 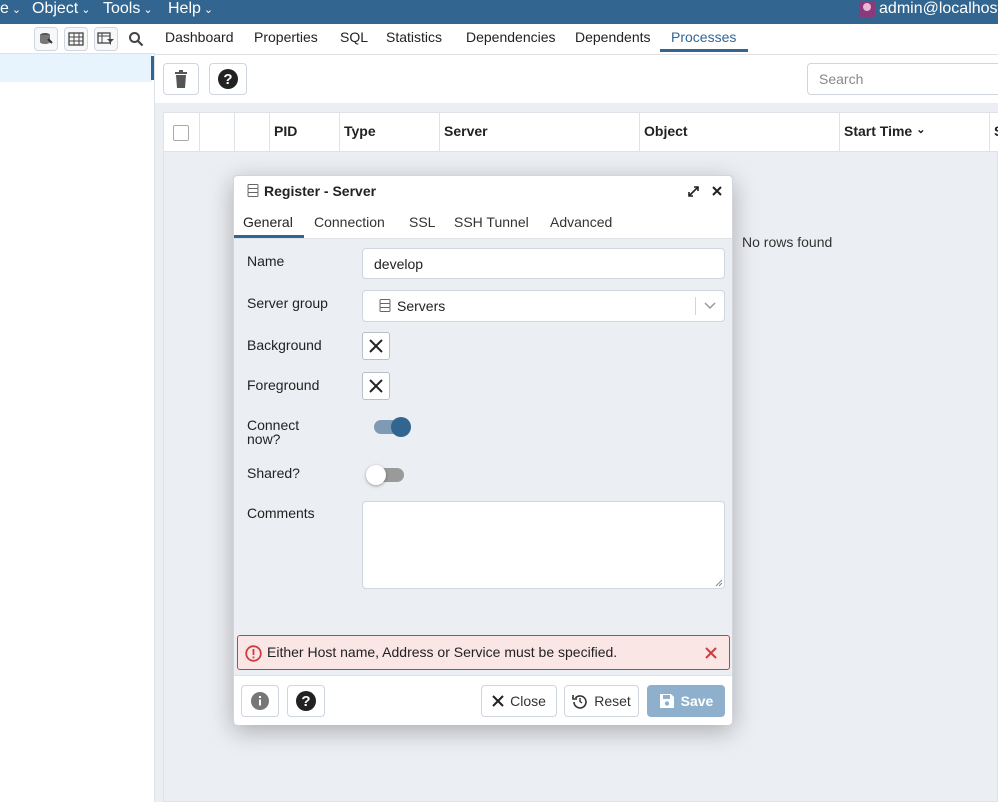 I want to click on foreground-label: Foreground, so click(x=283, y=385).